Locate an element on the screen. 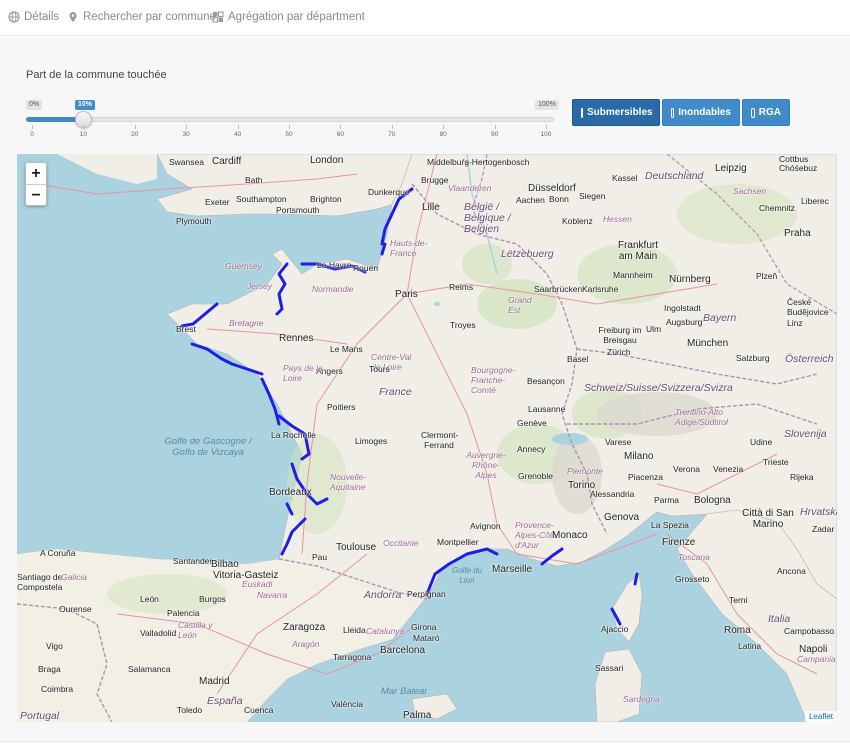 This screenshot has height=751, width=850. map-label: València is located at coordinates (347, 704).